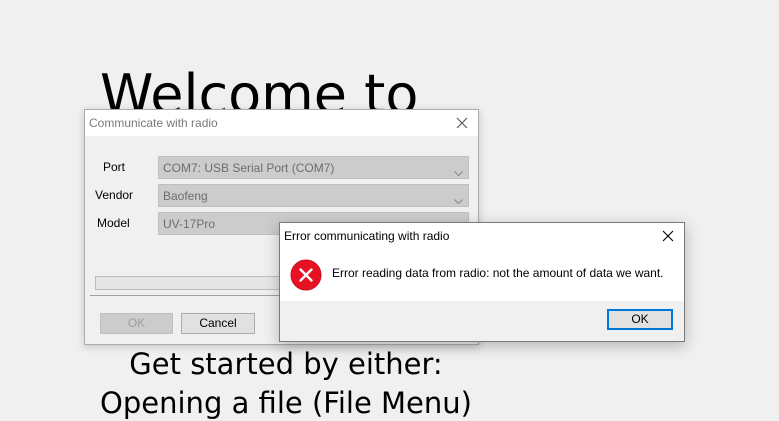 The height and width of the screenshot is (421, 779). What do you see at coordinates (482, 236) in the screenshot?
I see `error-dialog-titlebar: Error communicating with radio` at bounding box center [482, 236].